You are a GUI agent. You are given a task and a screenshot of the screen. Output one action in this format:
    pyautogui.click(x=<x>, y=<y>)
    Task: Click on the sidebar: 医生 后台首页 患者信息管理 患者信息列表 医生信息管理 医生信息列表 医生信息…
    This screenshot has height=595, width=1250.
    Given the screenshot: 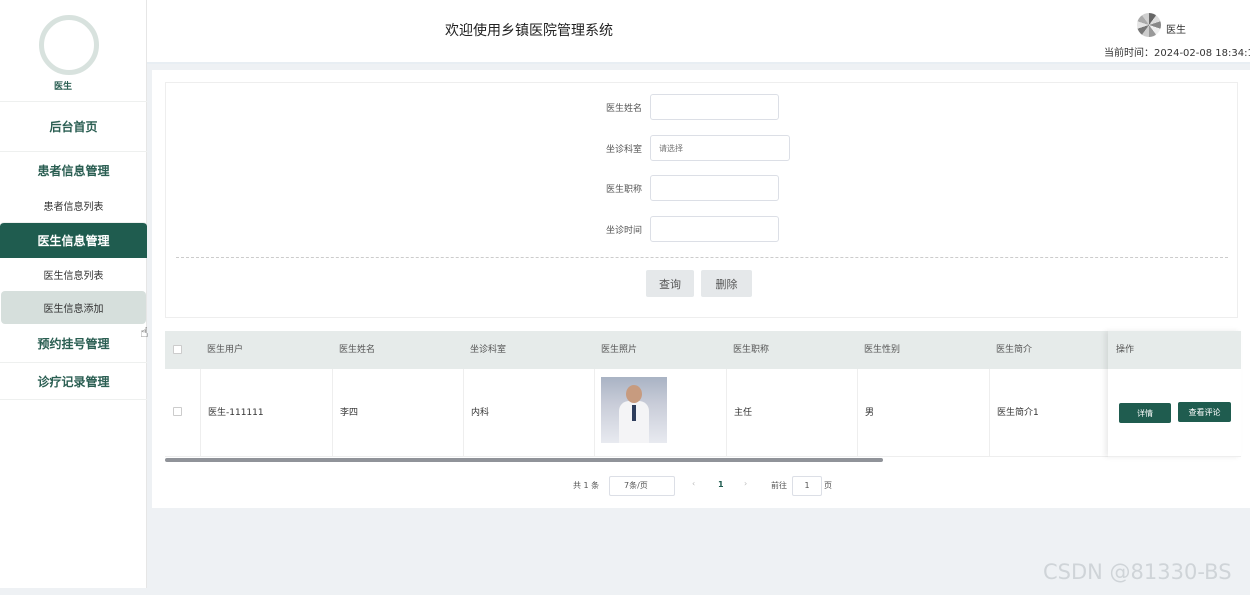 What is the action you would take?
    pyautogui.click(x=73, y=294)
    